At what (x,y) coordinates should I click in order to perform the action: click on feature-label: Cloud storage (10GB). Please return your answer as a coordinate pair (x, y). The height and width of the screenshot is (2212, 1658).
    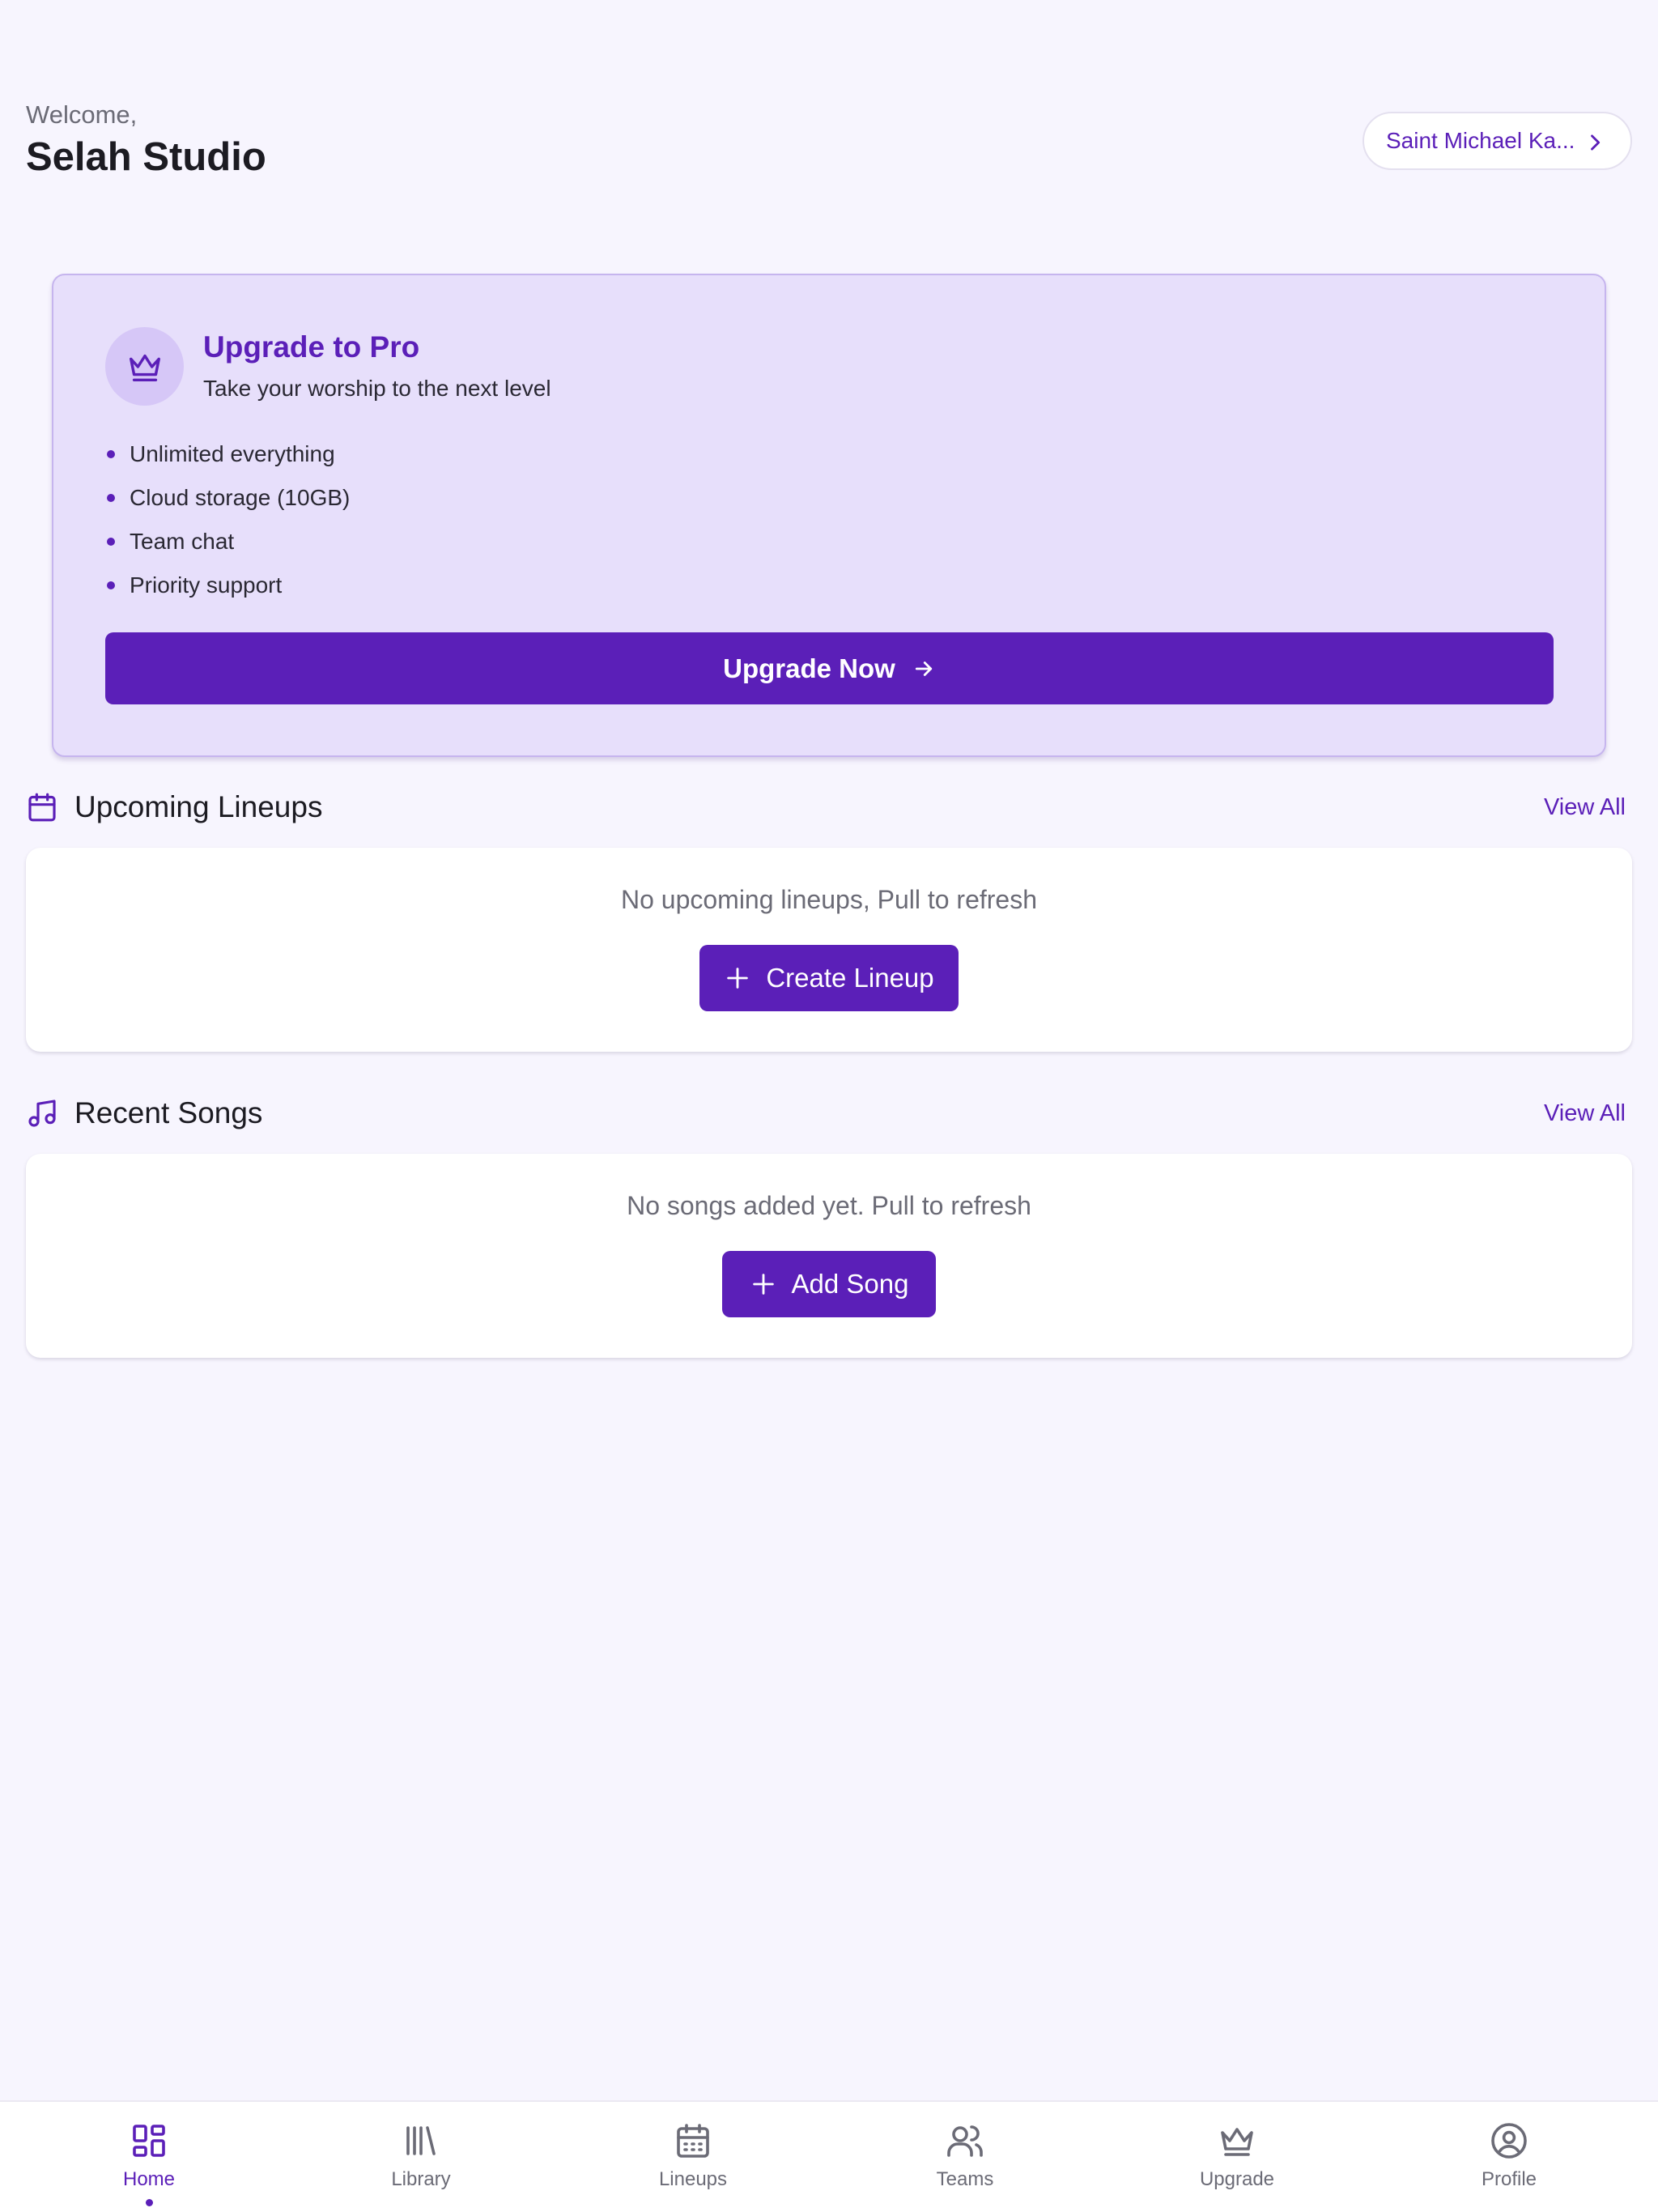
    Looking at the image, I should click on (240, 497).